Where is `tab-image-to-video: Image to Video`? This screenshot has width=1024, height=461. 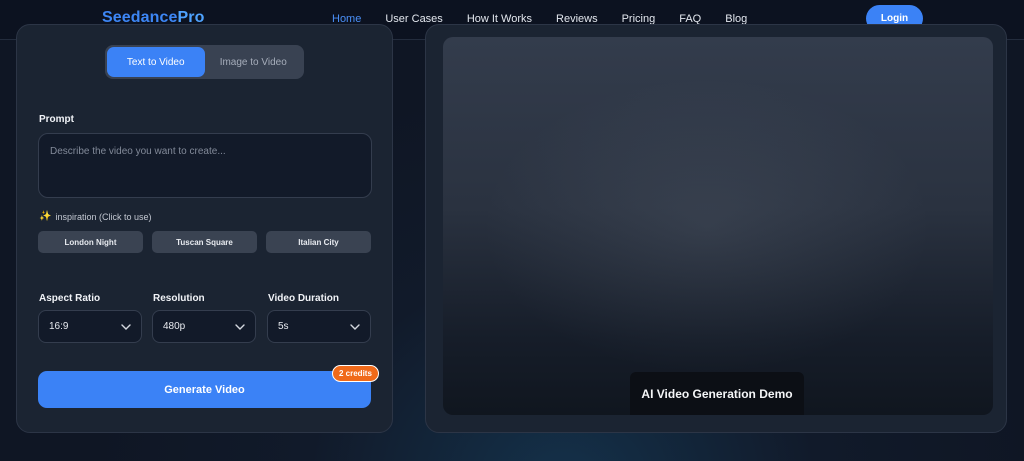
tab-image-to-video: Image to Video is located at coordinates (254, 62).